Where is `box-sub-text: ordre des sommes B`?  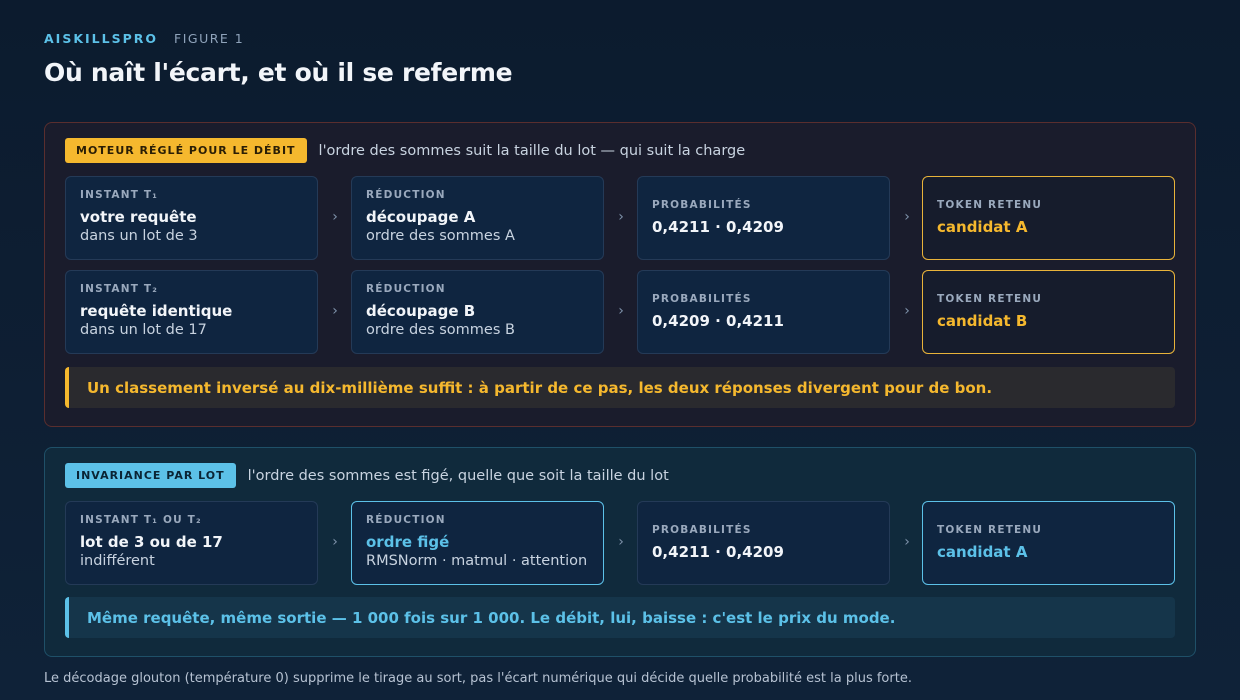 box-sub-text: ordre des sommes B is located at coordinates (440, 330).